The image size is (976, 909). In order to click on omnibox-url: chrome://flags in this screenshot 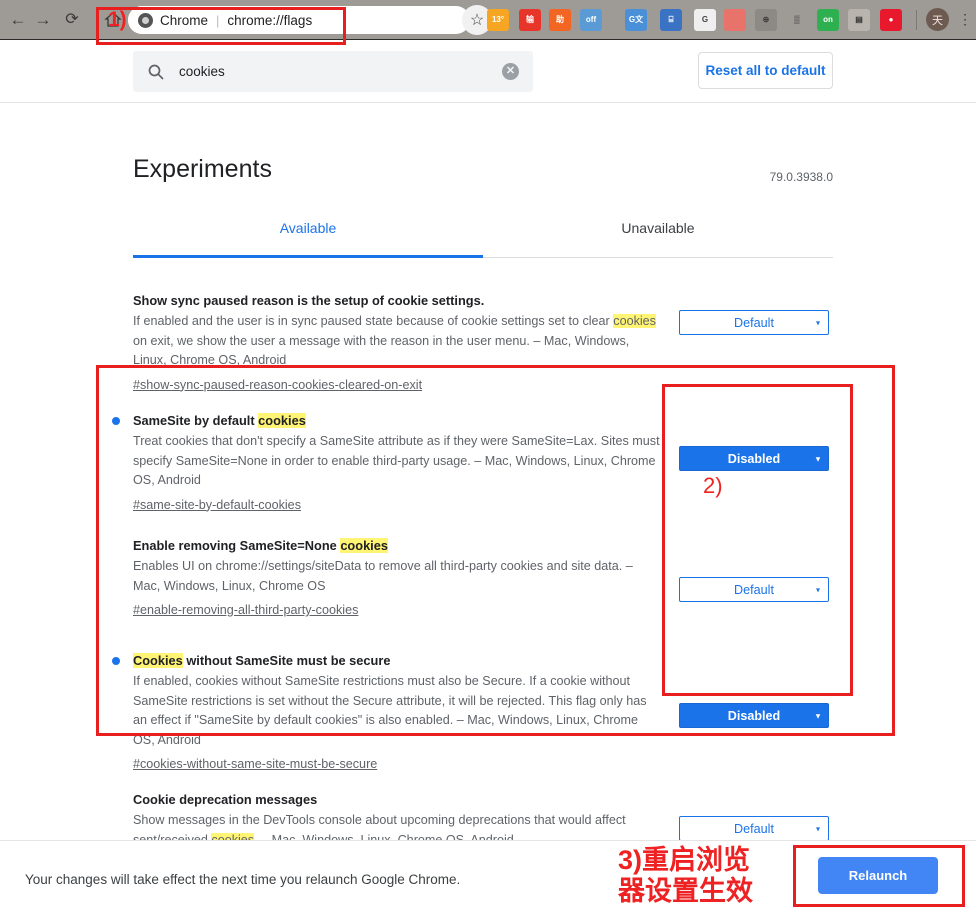, I will do `click(270, 20)`.